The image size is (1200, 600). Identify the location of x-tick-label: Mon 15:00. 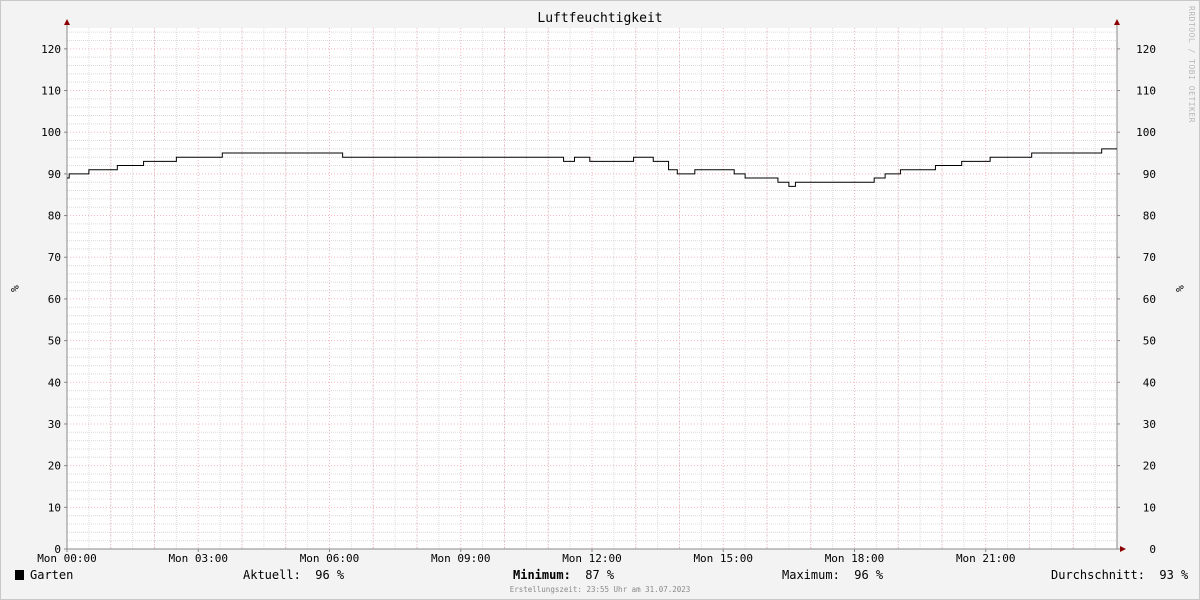
(723, 558).